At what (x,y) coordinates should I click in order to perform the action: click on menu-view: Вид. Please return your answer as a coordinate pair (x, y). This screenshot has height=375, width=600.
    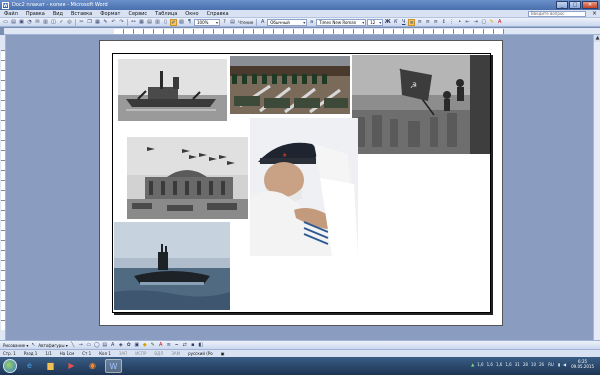
    Looking at the image, I should click on (58, 14).